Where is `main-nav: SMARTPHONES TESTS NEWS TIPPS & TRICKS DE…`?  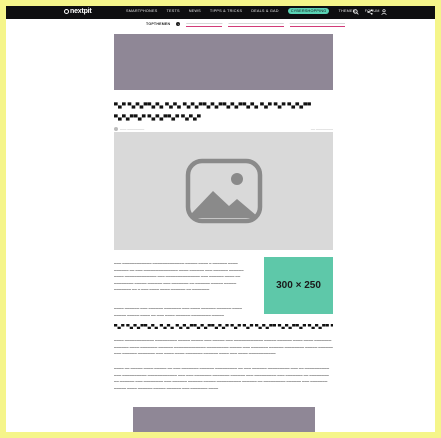 main-nav: SMARTPHONES TESTS NEWS TIPPS & TRICKS DE… is located at coordinates (253, 11).